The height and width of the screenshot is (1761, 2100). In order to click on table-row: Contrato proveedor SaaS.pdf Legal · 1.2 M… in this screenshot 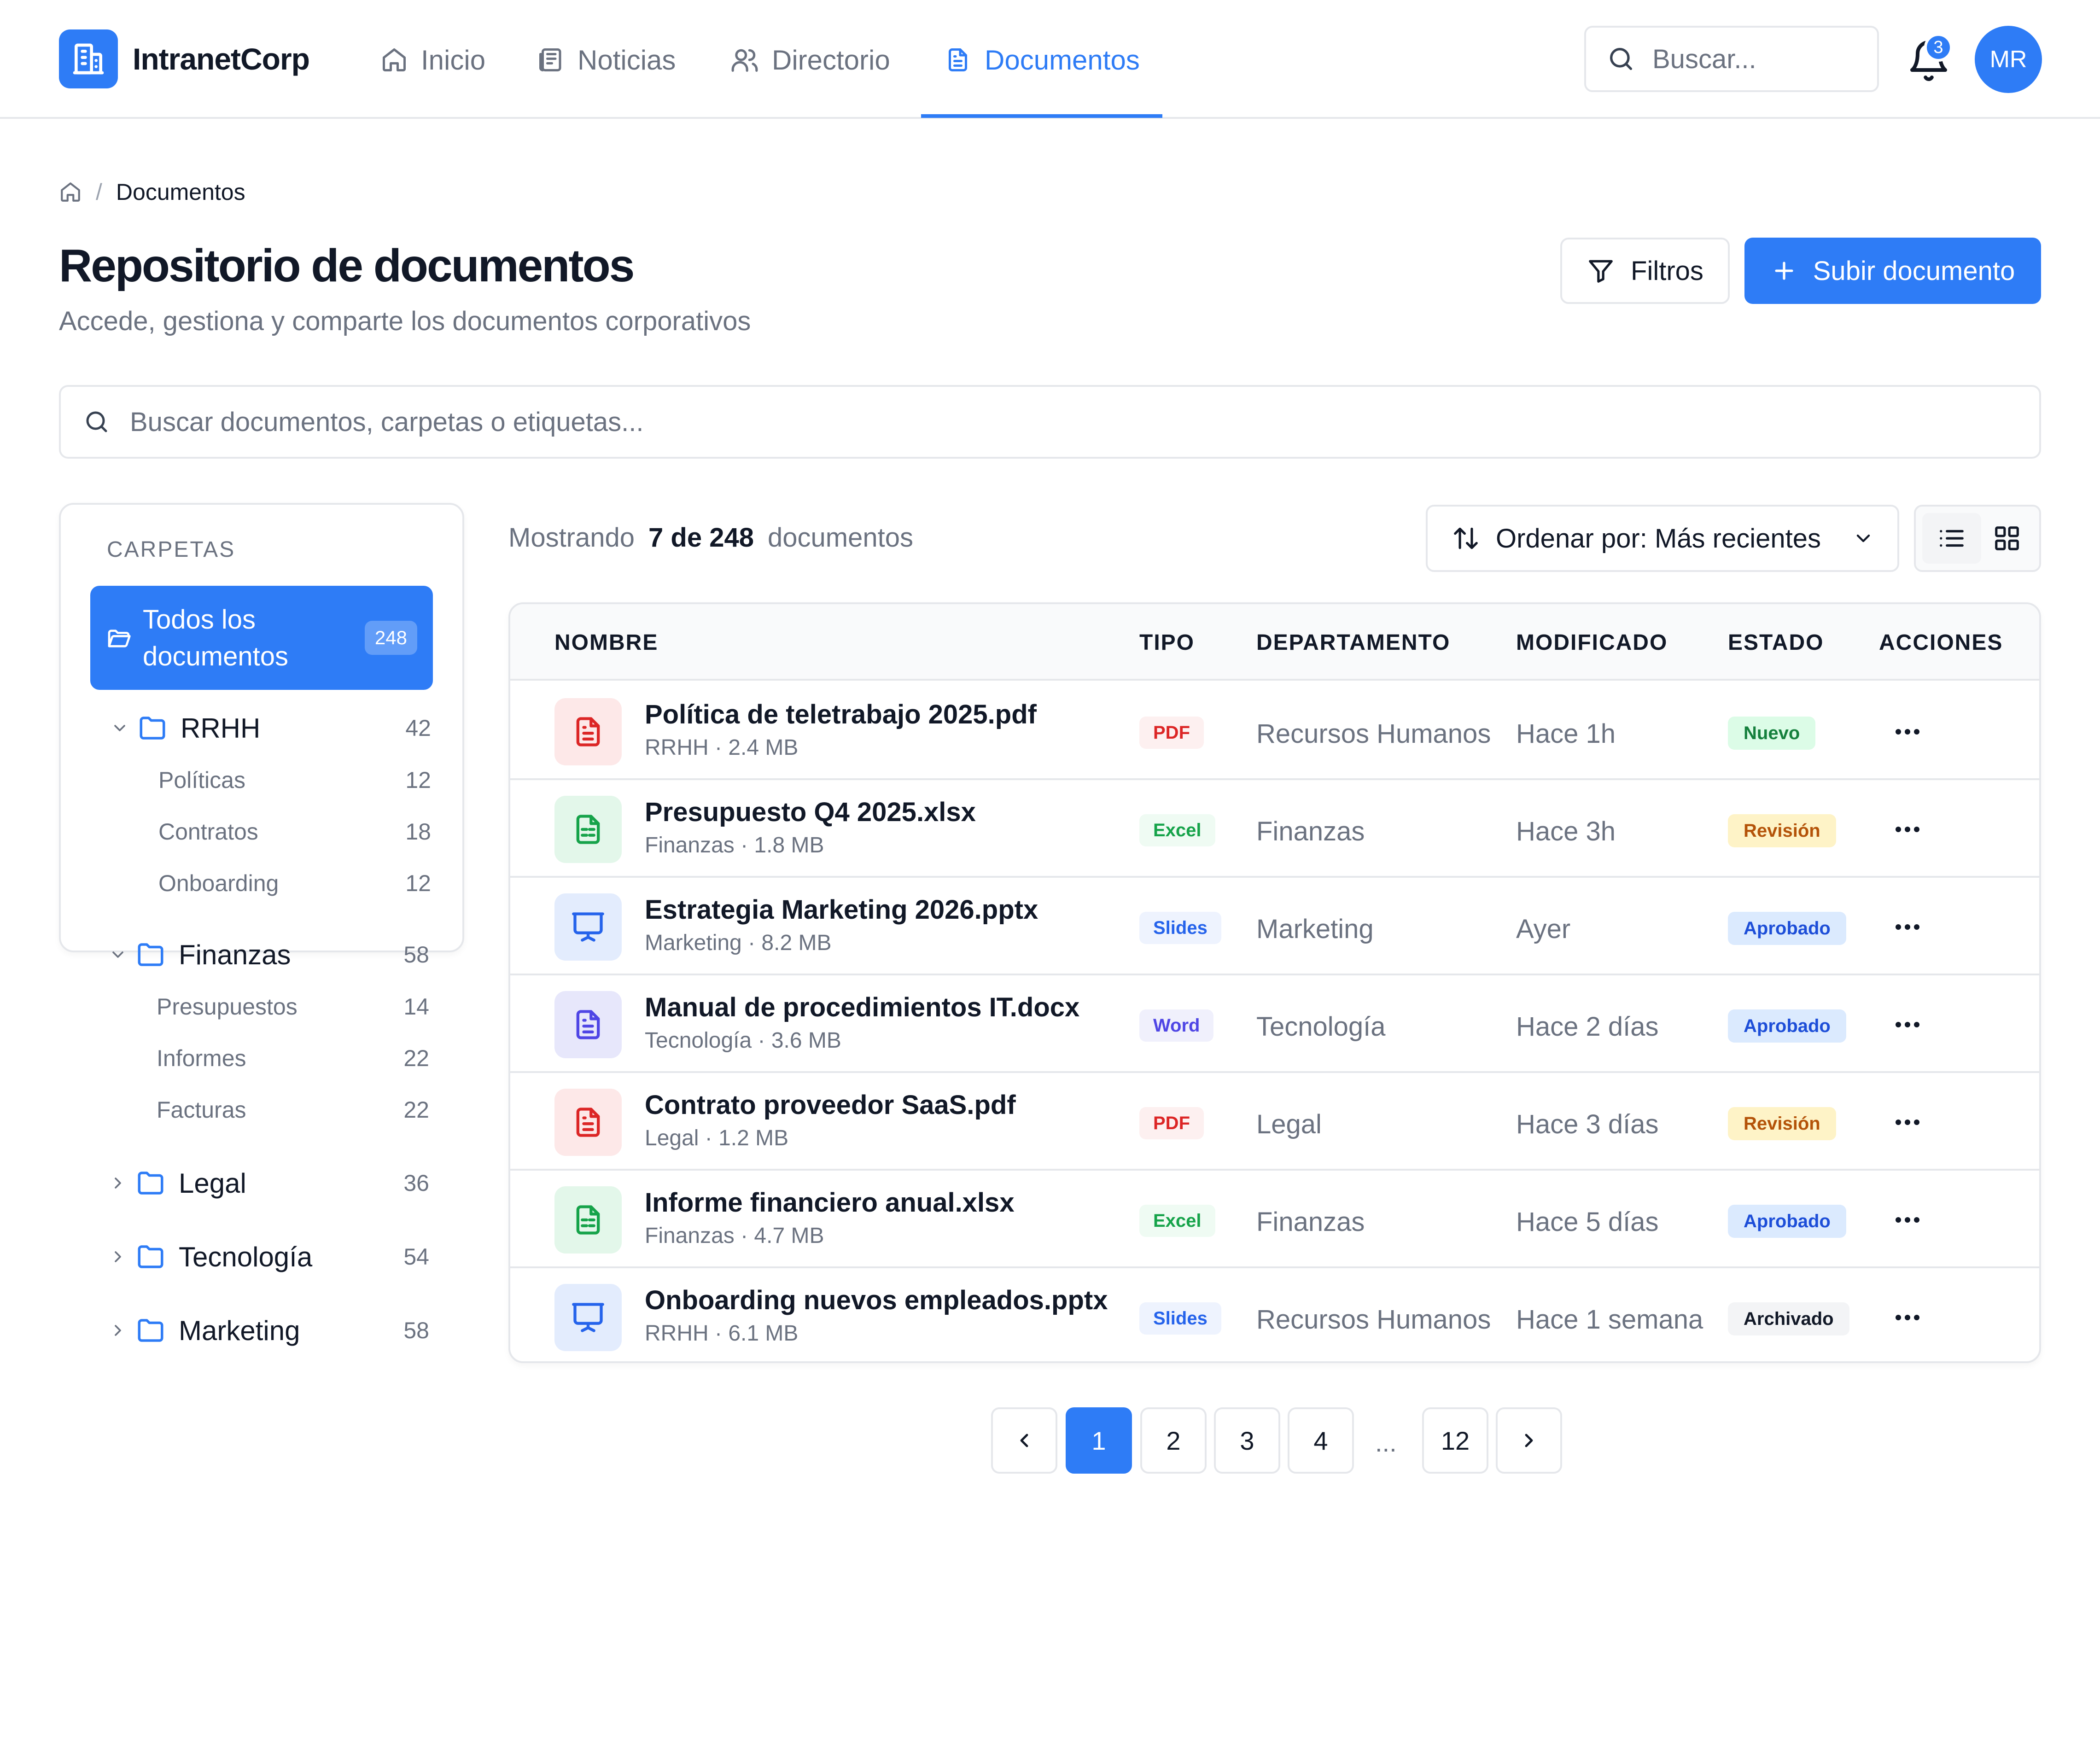, I will do `click(1274, 1122)`.